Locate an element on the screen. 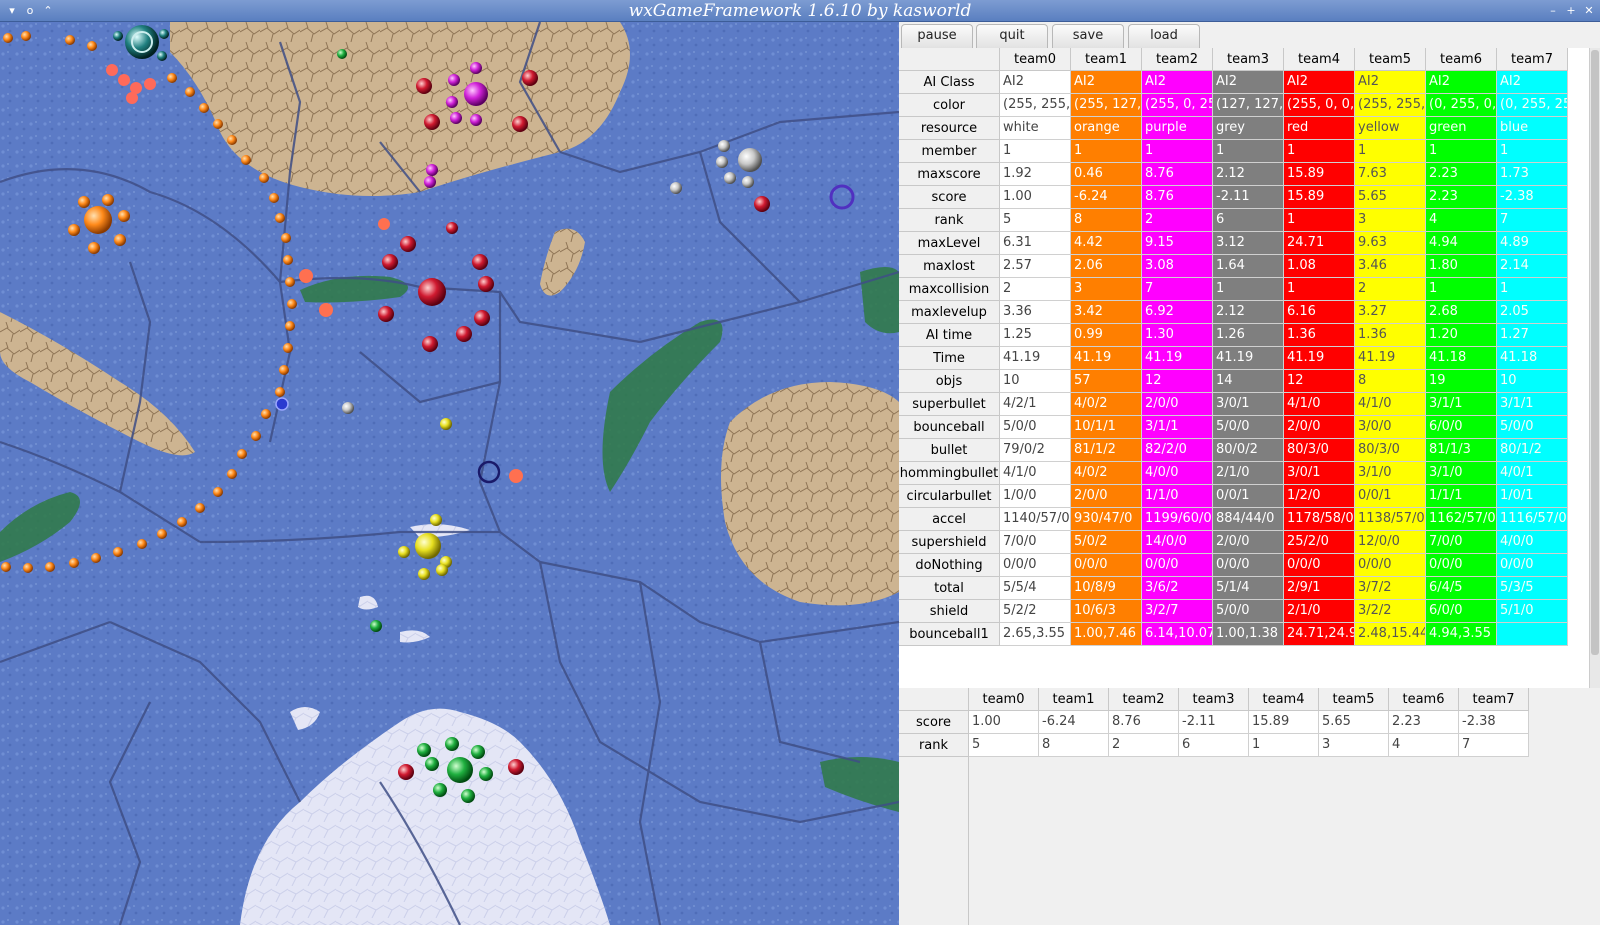 The width and height of the screenshot is (1600, 925). summary-cell: 5 is located at coordinates (1004, 745).